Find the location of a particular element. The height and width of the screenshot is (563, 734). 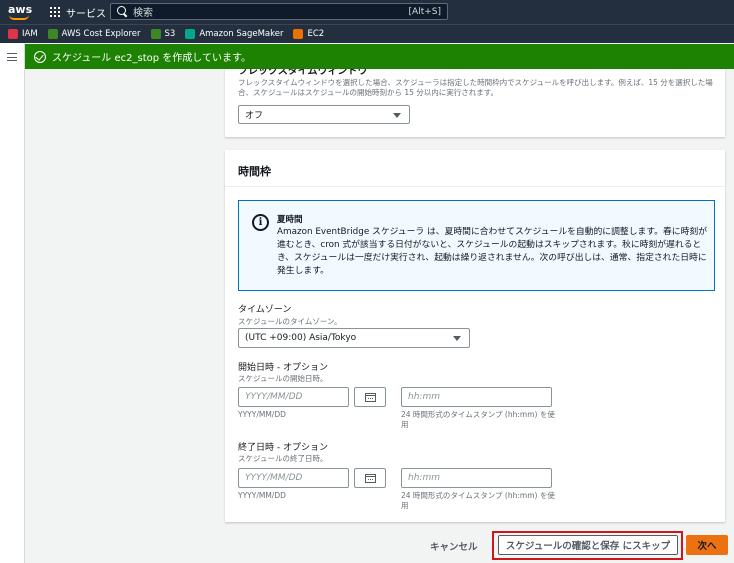

side-navigation-rail is located at coordinates (12, 303).